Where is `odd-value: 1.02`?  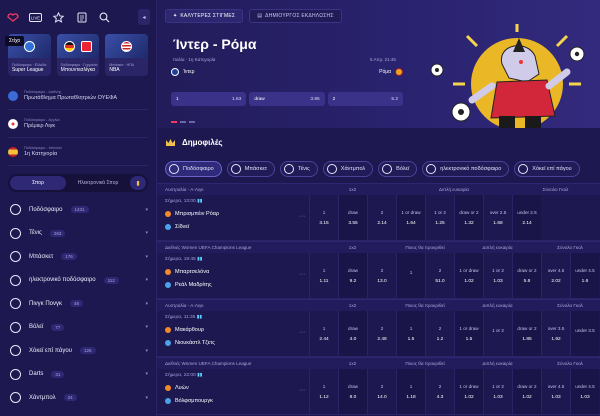 odd-value: 1.02 is located at coordinates (469, 281).